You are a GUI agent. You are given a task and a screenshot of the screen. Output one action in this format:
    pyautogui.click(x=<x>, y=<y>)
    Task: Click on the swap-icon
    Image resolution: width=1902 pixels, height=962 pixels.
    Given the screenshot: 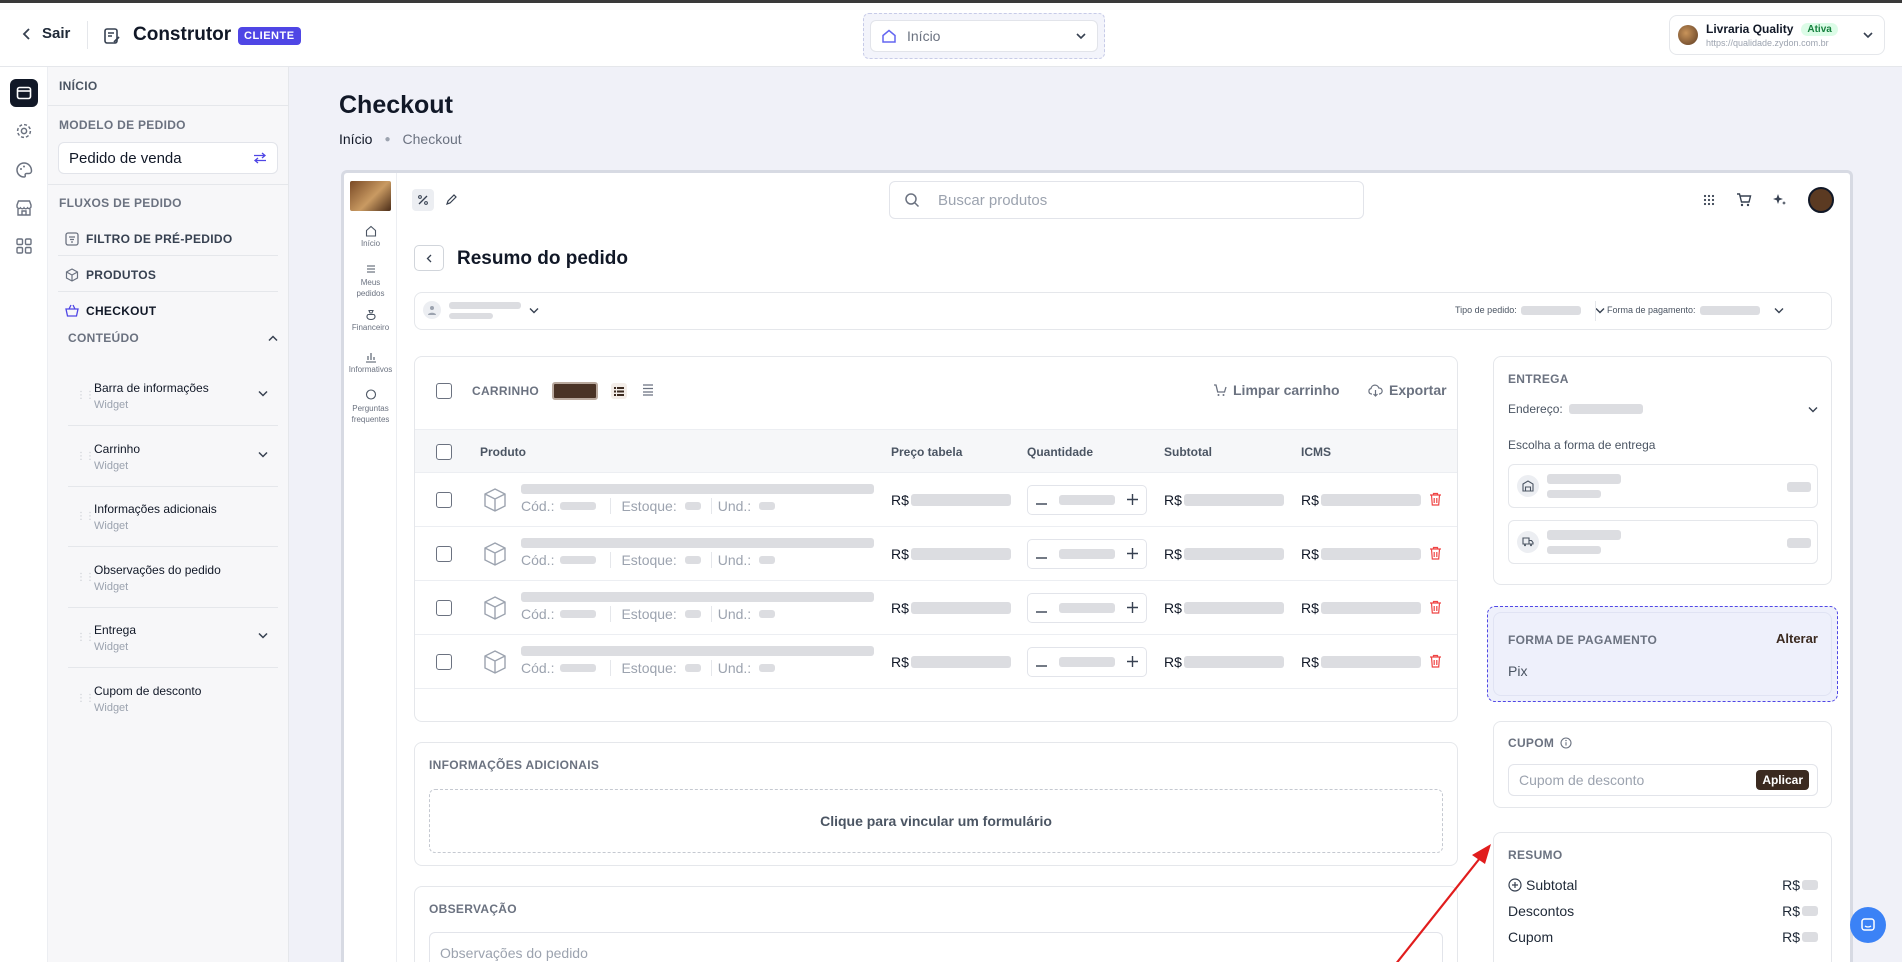 What is the action you would take?
    pyautogui.click(x=260, y=158)
    